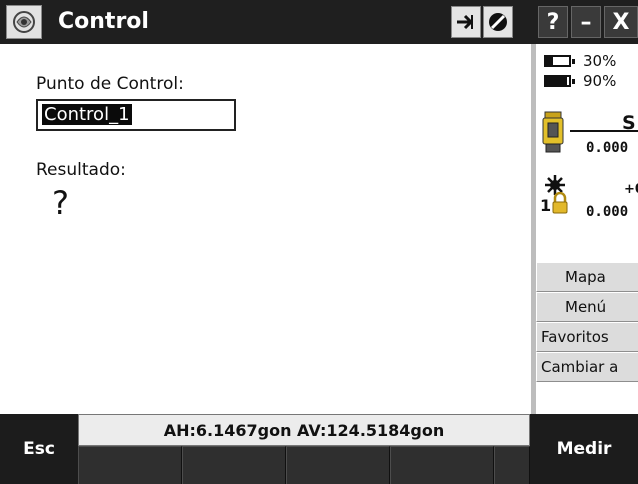 This screenshot has height=484, width=638. What do you see at coordinates (553, 22) in the screenshot?
I see `help-button: ?` at bounding box center [553, 22].